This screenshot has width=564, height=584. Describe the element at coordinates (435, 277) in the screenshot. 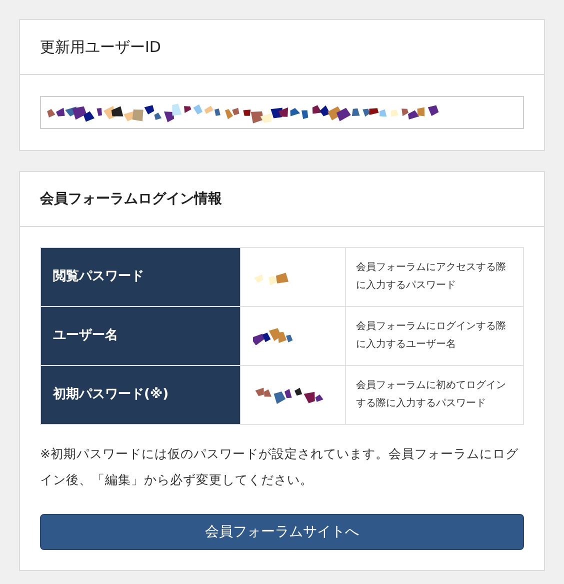

I see `table-cell: 会員フォーラムにアクセスする際に入力するパスワード` at that location.